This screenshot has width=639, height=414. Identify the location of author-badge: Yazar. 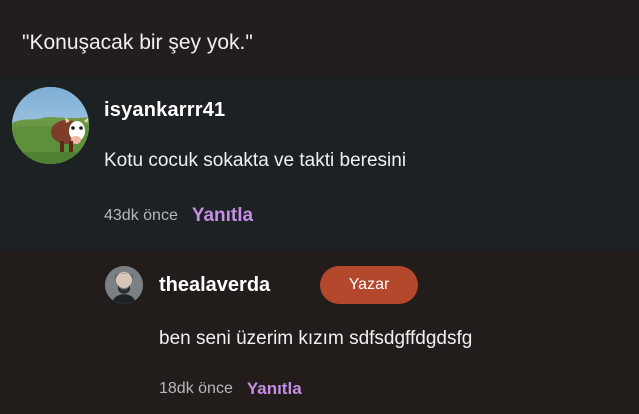
(369, 285).